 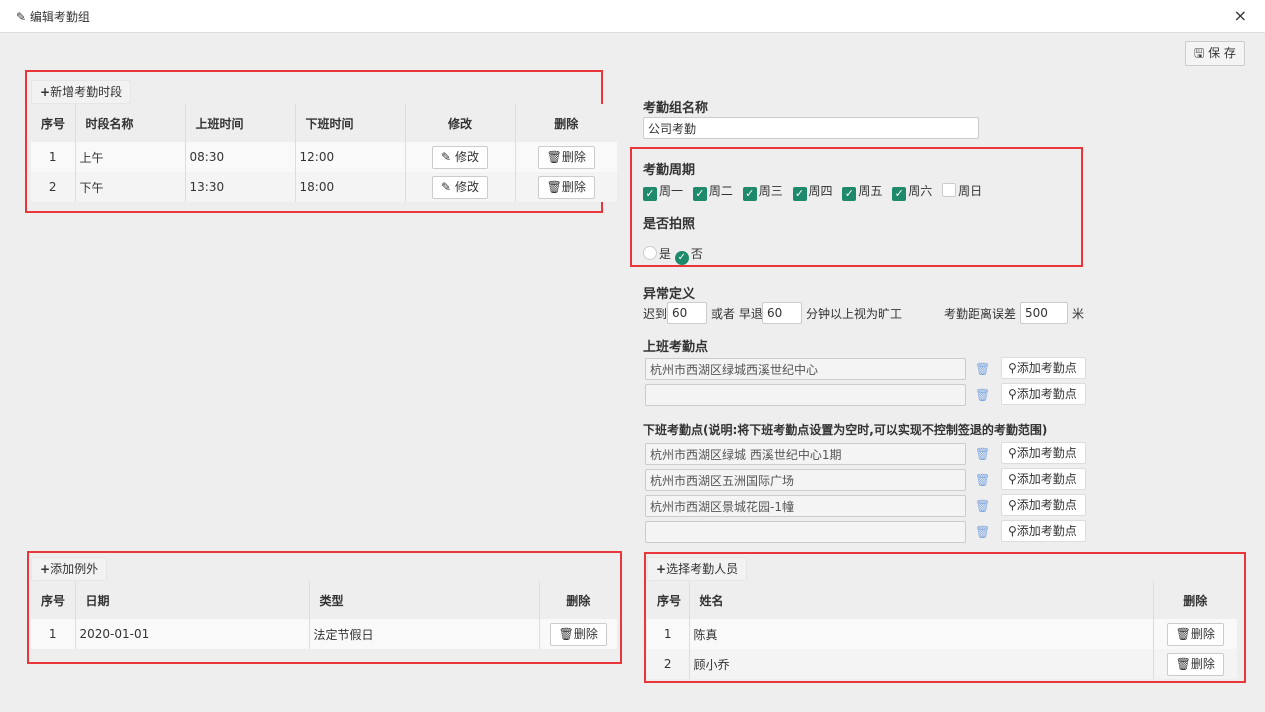 I want to click on late-prefix: 迟到, so click(x=655, y=314).